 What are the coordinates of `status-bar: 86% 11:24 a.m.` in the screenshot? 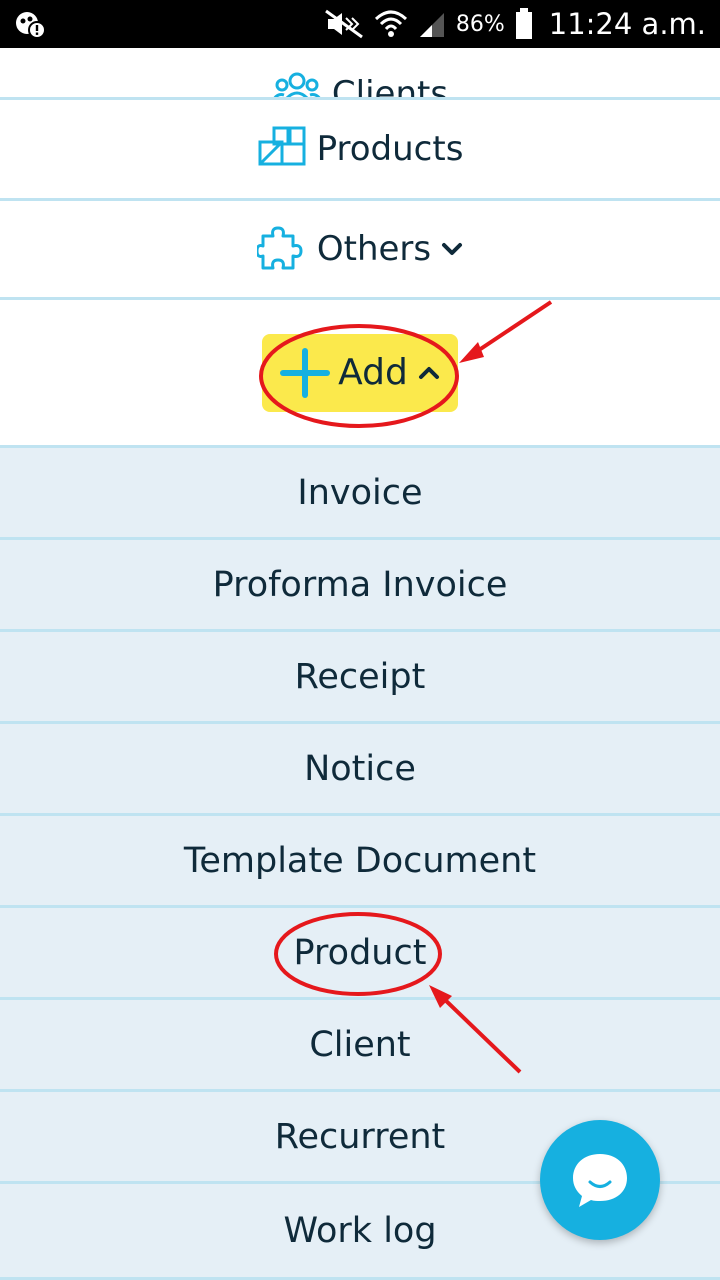 It's located at (360, 24).